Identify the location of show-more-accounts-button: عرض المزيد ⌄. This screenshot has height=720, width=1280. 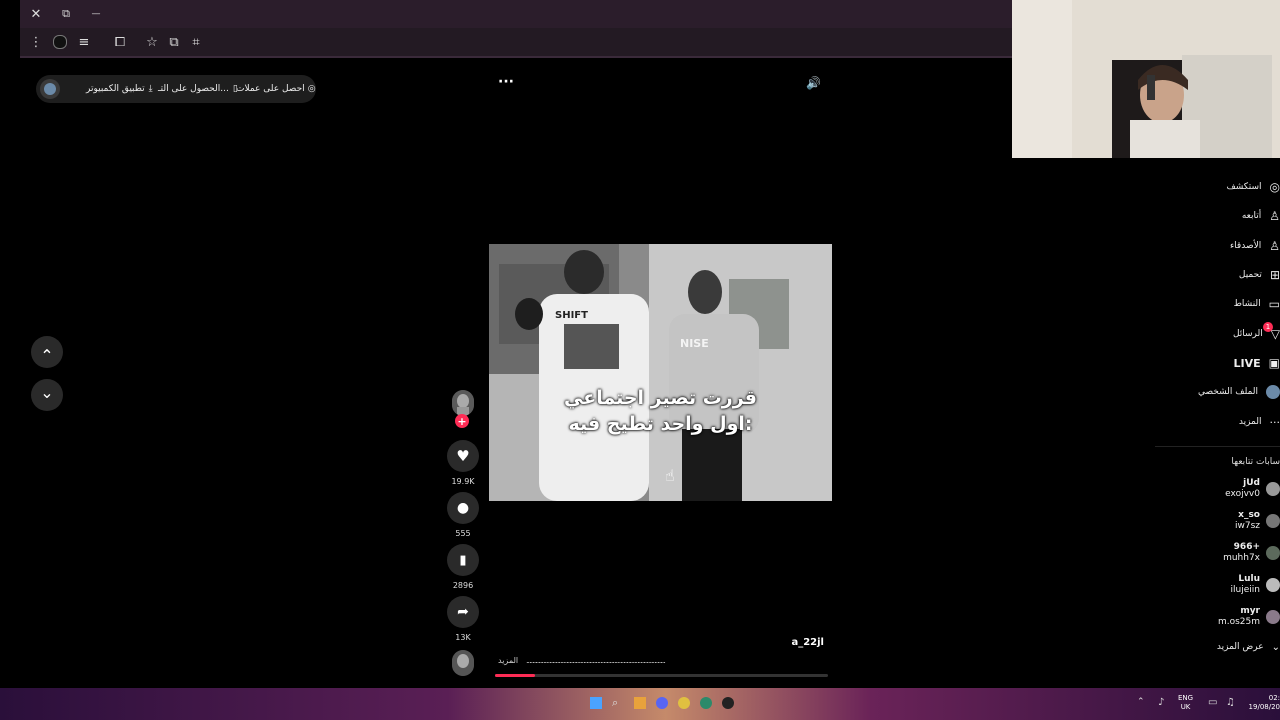
(1248, 647).